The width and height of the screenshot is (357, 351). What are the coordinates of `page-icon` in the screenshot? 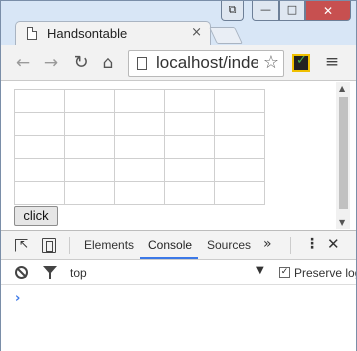 It's located at (32, 33).